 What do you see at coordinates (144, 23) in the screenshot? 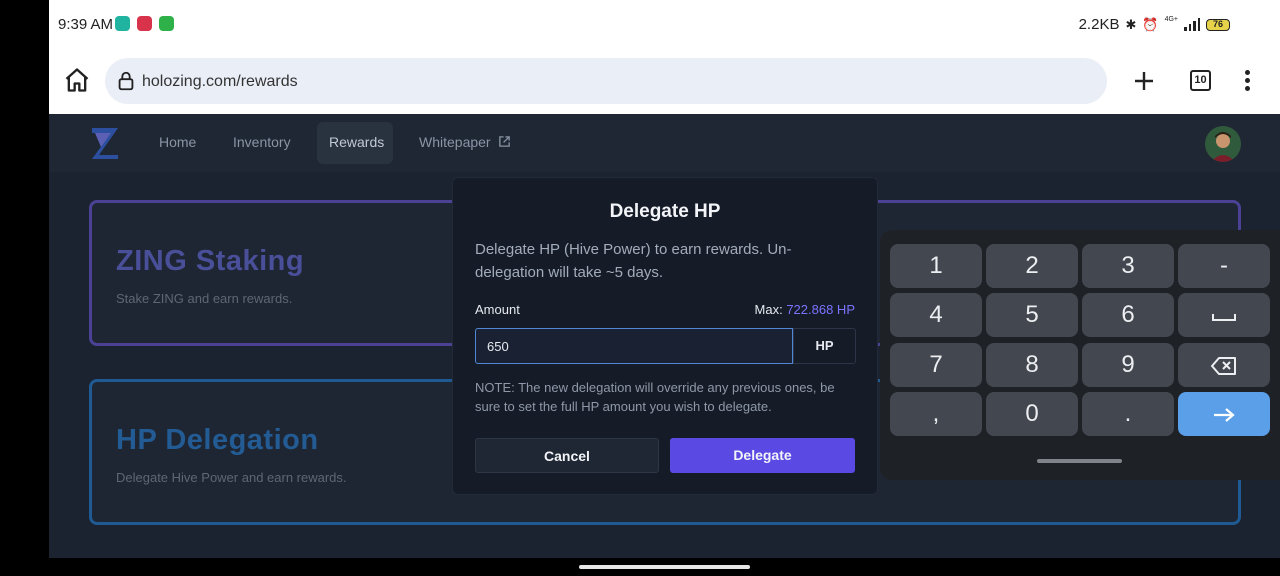
I see `mail-icon` at bounding box center [144, 23].